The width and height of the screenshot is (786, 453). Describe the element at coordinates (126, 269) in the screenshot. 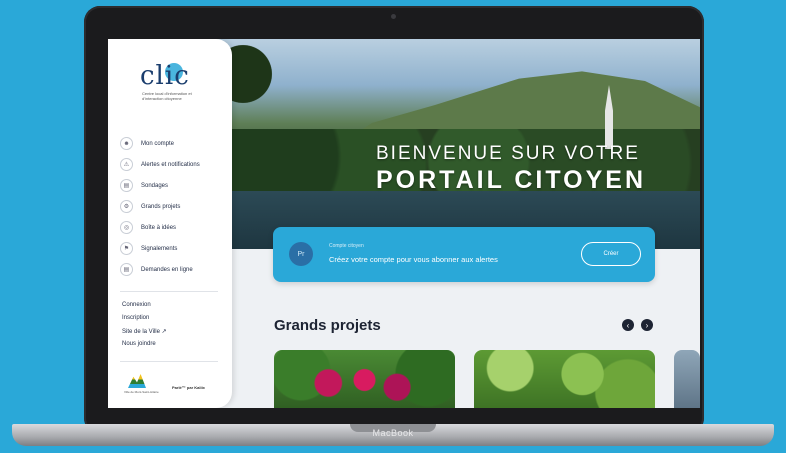

I see `request-icon: ▤` at that location.